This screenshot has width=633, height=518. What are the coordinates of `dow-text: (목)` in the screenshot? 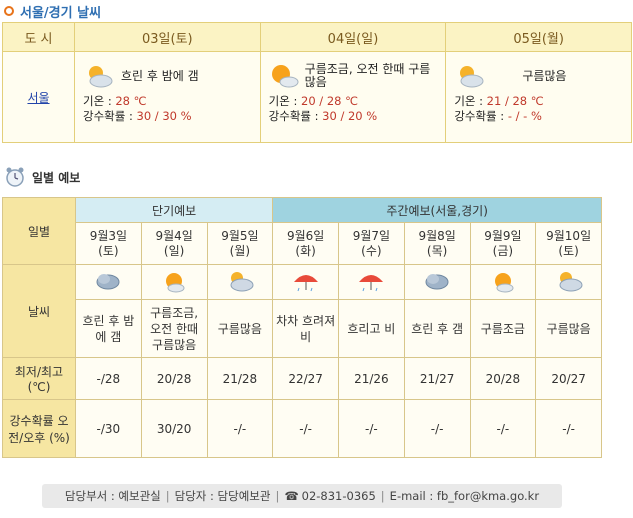 It's located at (437, 250).